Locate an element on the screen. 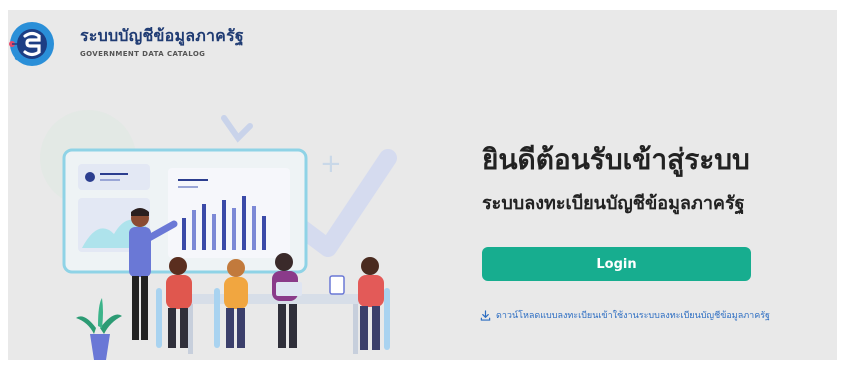 This screenshot has width=845, height=365. login-button: Login is located at coordinates (616, 264).